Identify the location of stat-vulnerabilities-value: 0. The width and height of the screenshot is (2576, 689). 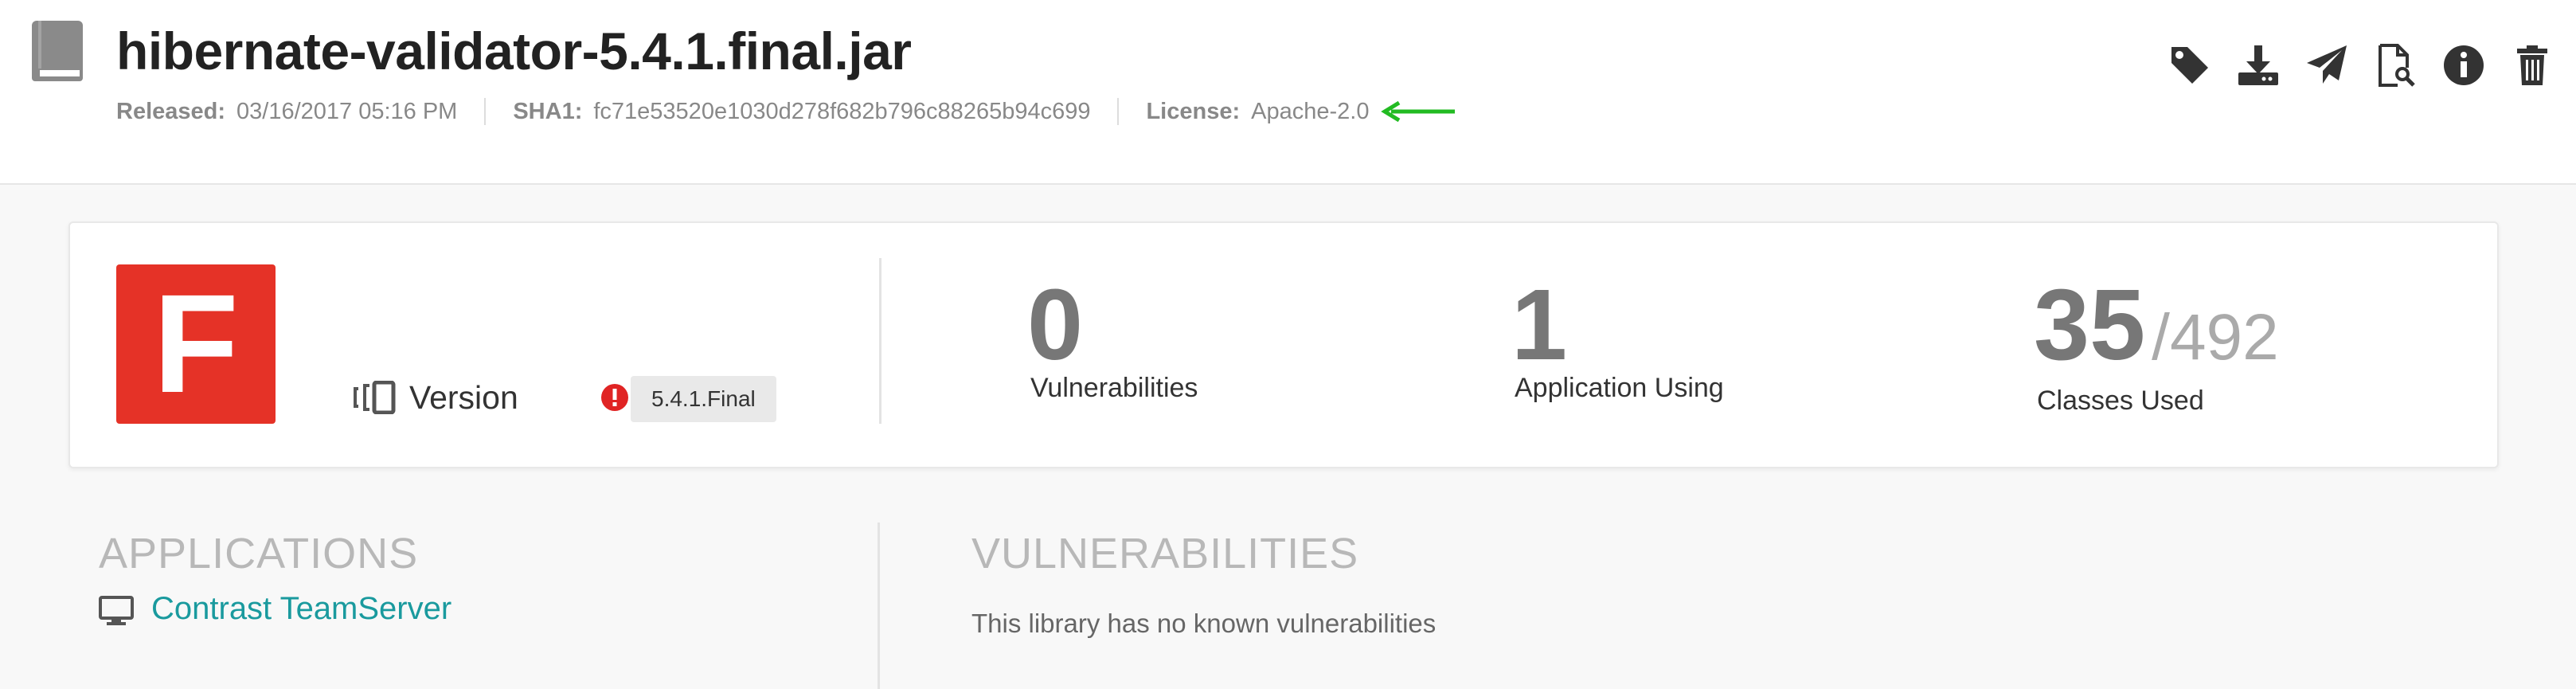
(1055, 324).